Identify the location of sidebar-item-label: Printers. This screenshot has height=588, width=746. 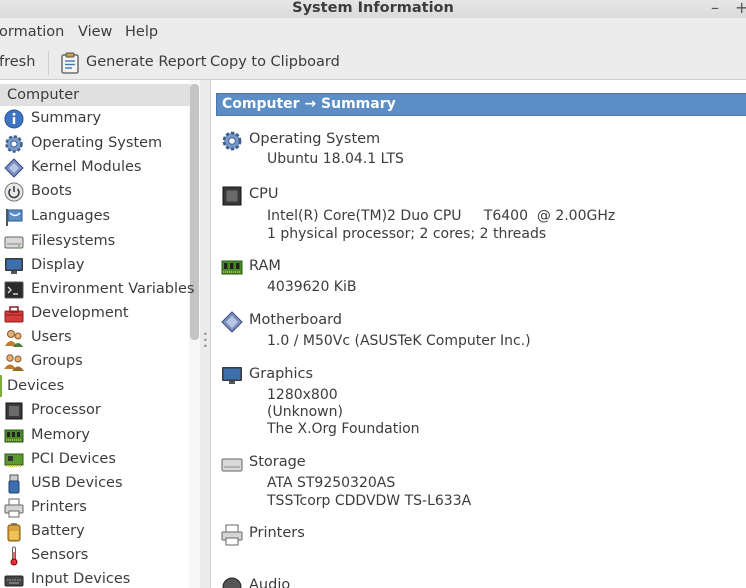
(59, 507).